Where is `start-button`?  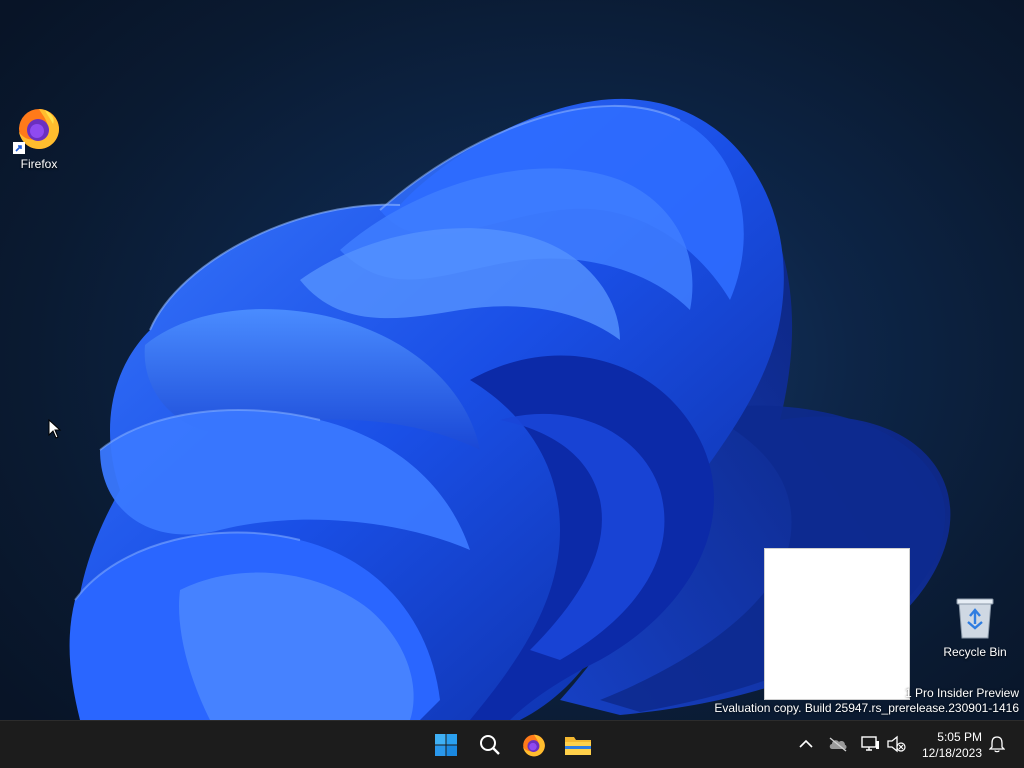 start-button is located at coordinates (446, 745).